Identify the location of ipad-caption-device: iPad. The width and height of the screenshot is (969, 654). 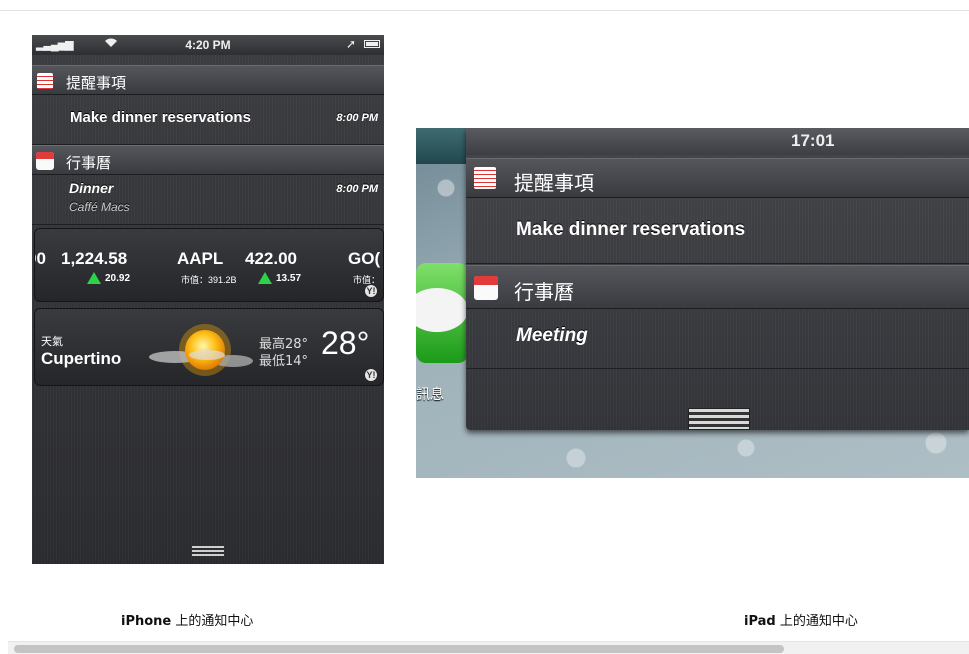
(760, 621).